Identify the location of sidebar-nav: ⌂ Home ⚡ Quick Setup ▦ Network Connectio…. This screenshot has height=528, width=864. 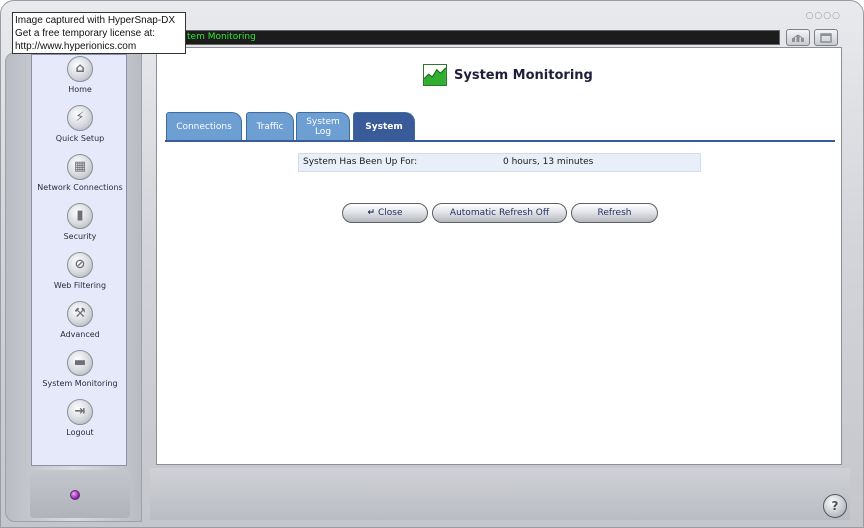
(79, 260).